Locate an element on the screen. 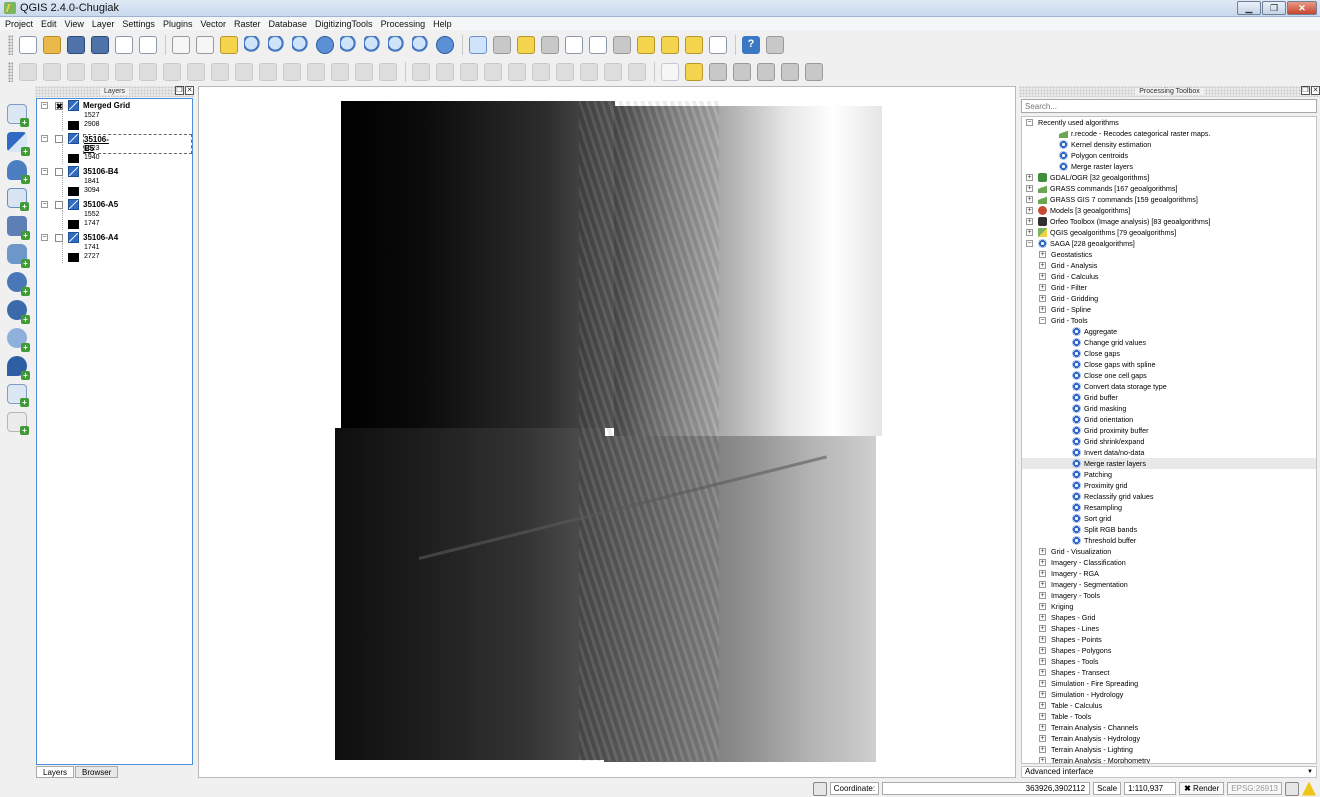 This screenshot has width=1320, height=797. merge-features-icon is located at coordinates (292, 72).